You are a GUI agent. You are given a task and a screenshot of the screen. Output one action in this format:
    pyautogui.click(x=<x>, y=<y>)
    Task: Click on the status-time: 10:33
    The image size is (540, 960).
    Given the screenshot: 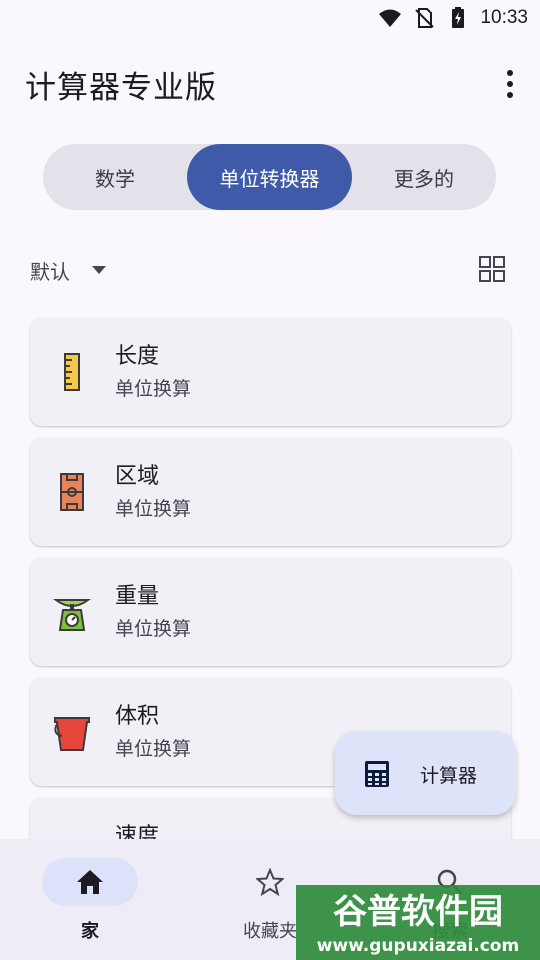 What is the action you would take?
    pyautogui.click(x=504, y=17)
    